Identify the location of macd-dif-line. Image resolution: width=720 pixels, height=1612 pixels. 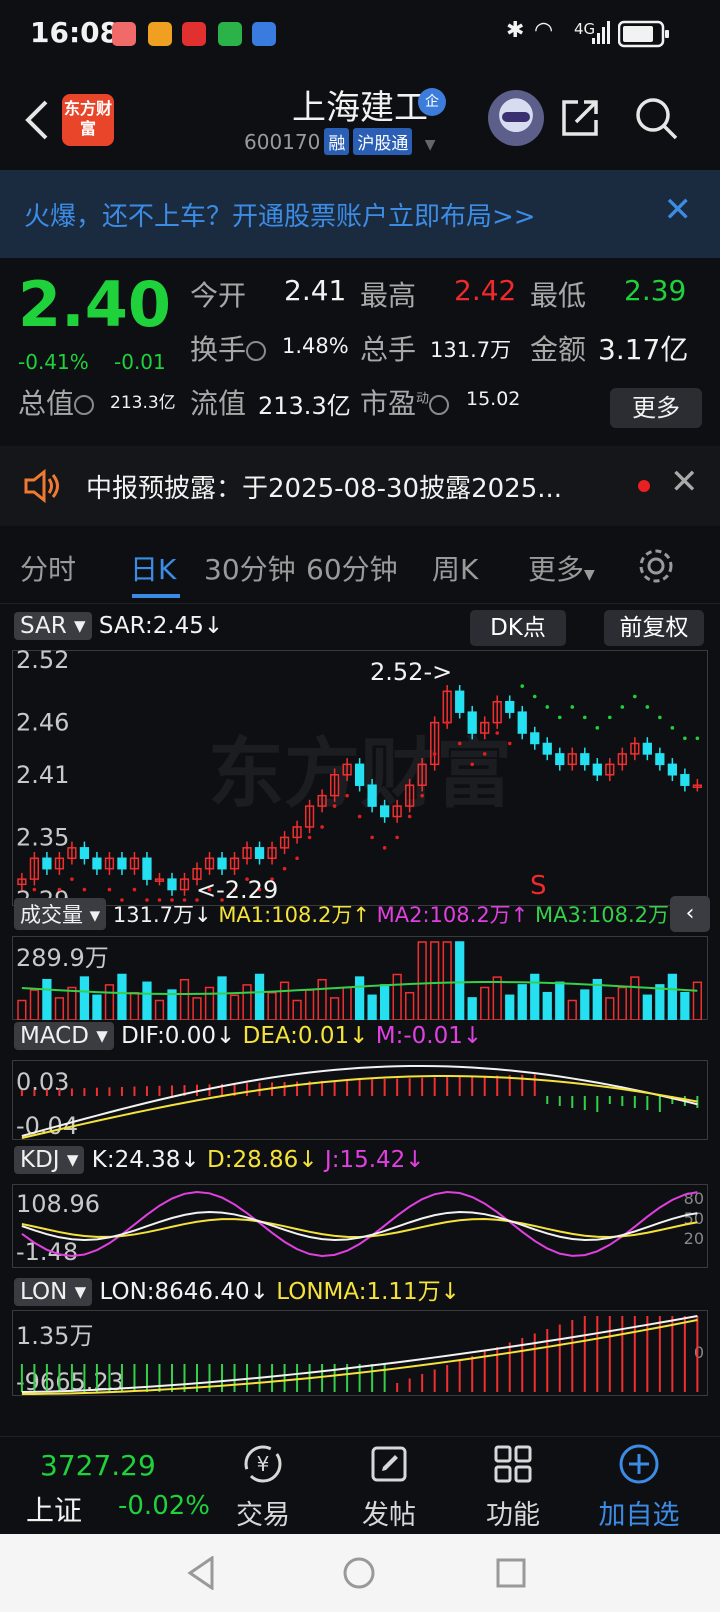
(359, 1101).